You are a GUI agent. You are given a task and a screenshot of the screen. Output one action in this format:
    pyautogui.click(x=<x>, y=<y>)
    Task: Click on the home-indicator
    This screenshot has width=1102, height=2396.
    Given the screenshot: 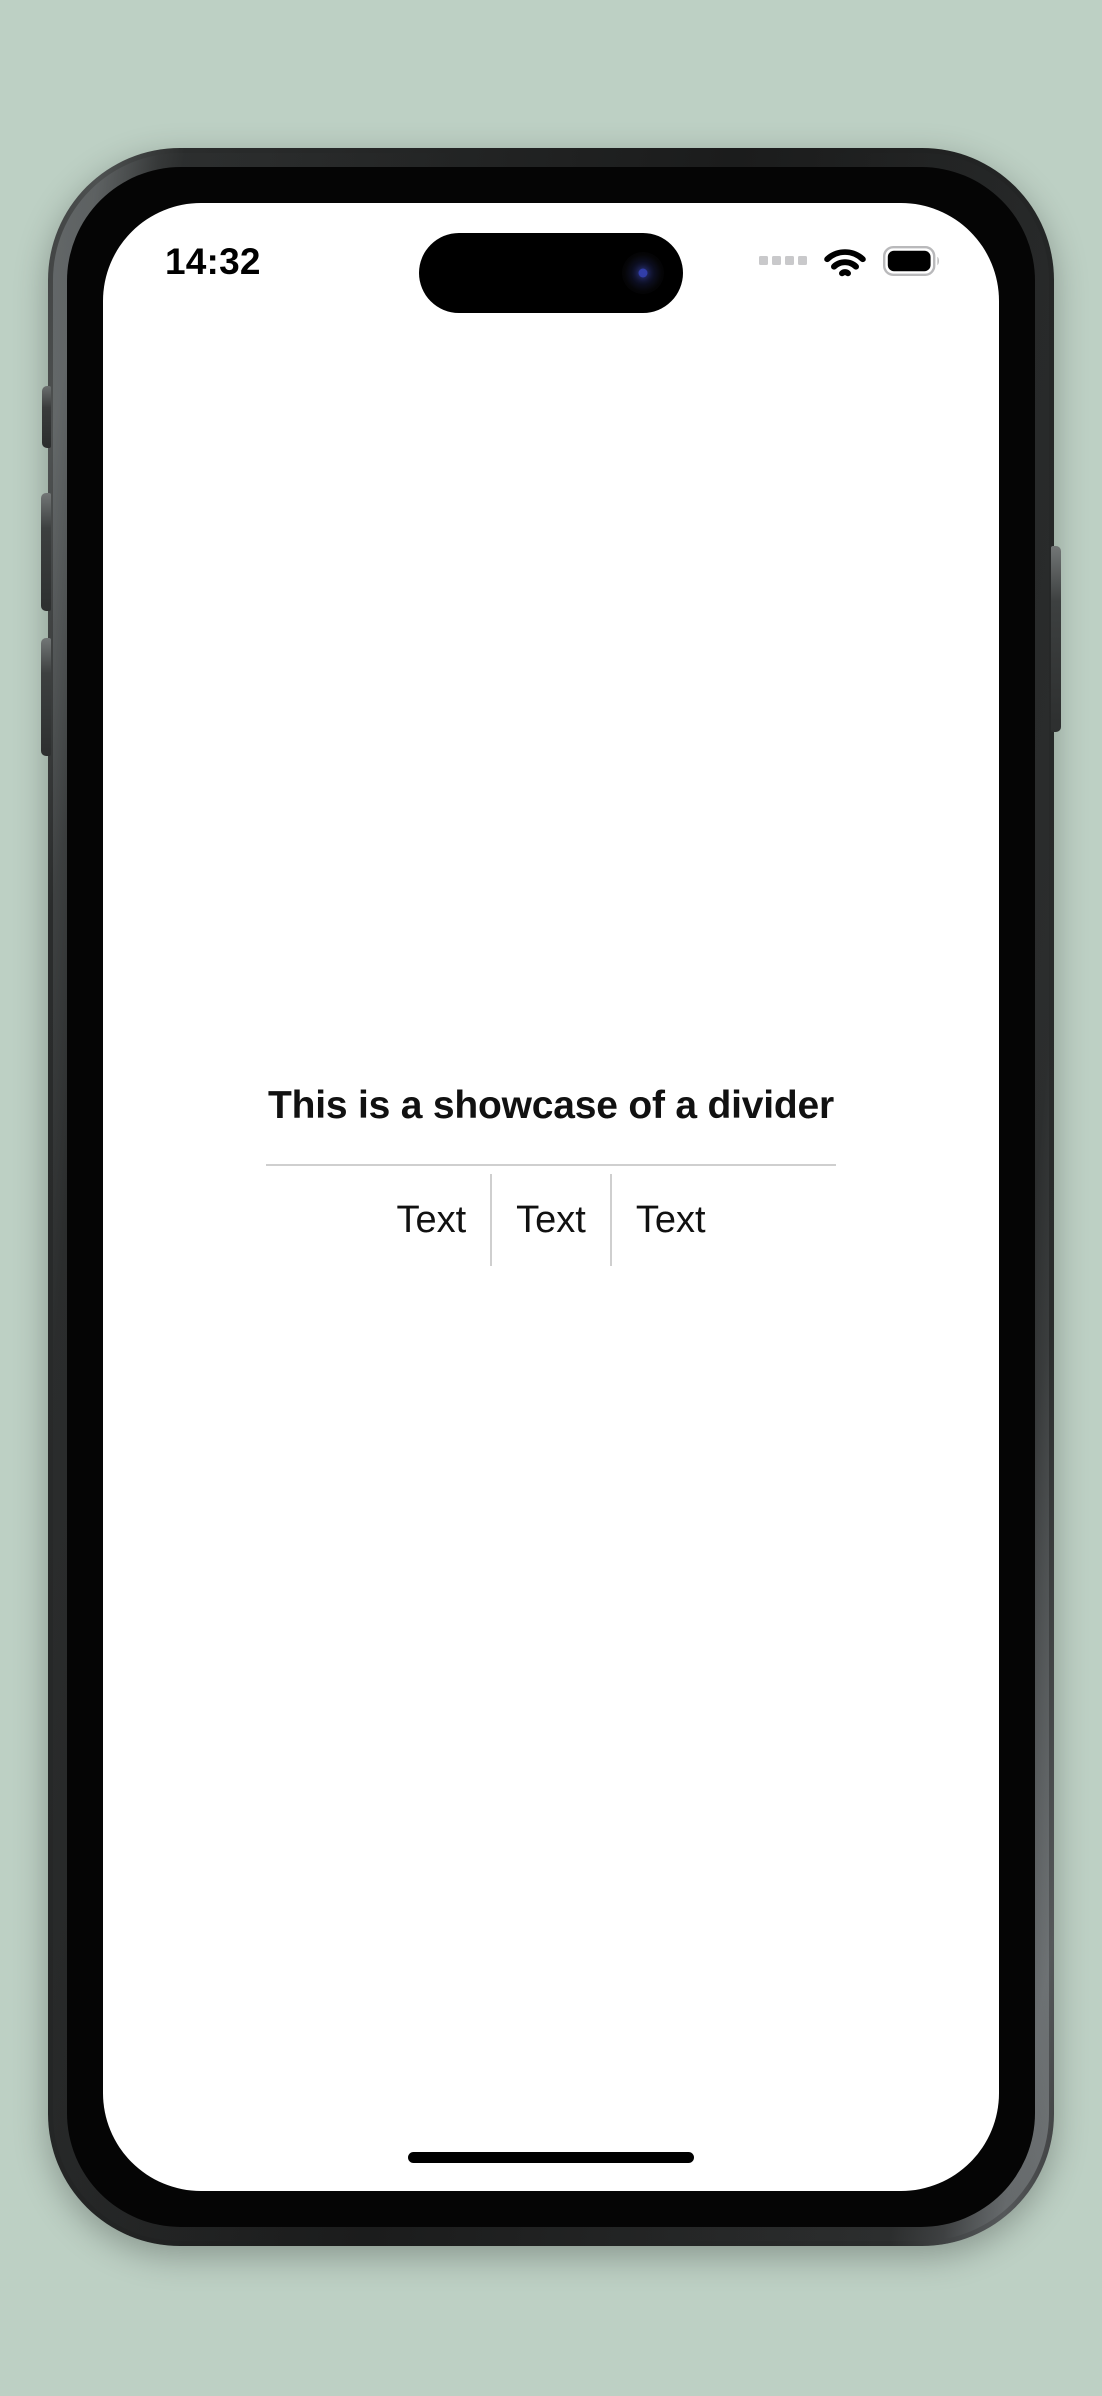 What is the action you would take?
    pyautogui.click(x=551, y=2157)
    